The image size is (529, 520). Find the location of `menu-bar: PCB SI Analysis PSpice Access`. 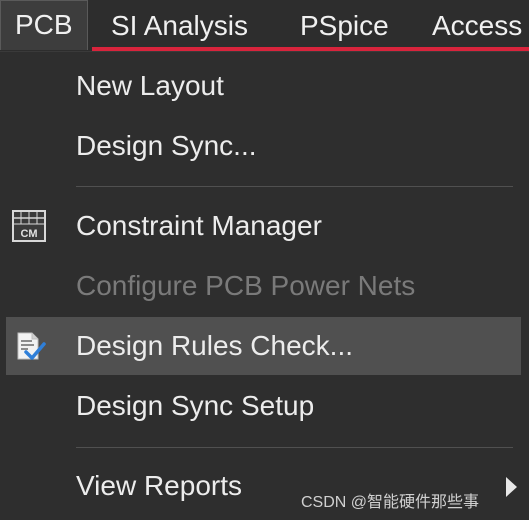

menu-bar: PCB SI Analysis PSpice Access is located at coordinates (264, 26).